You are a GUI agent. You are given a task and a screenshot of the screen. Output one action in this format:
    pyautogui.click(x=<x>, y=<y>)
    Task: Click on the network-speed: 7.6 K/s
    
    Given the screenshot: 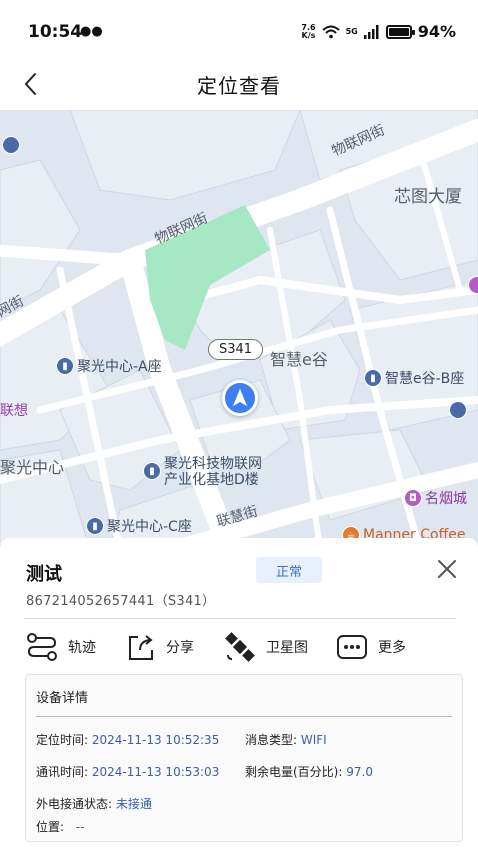 What is the action you would take?
    pyautogui.click(x=308, y=31)
    